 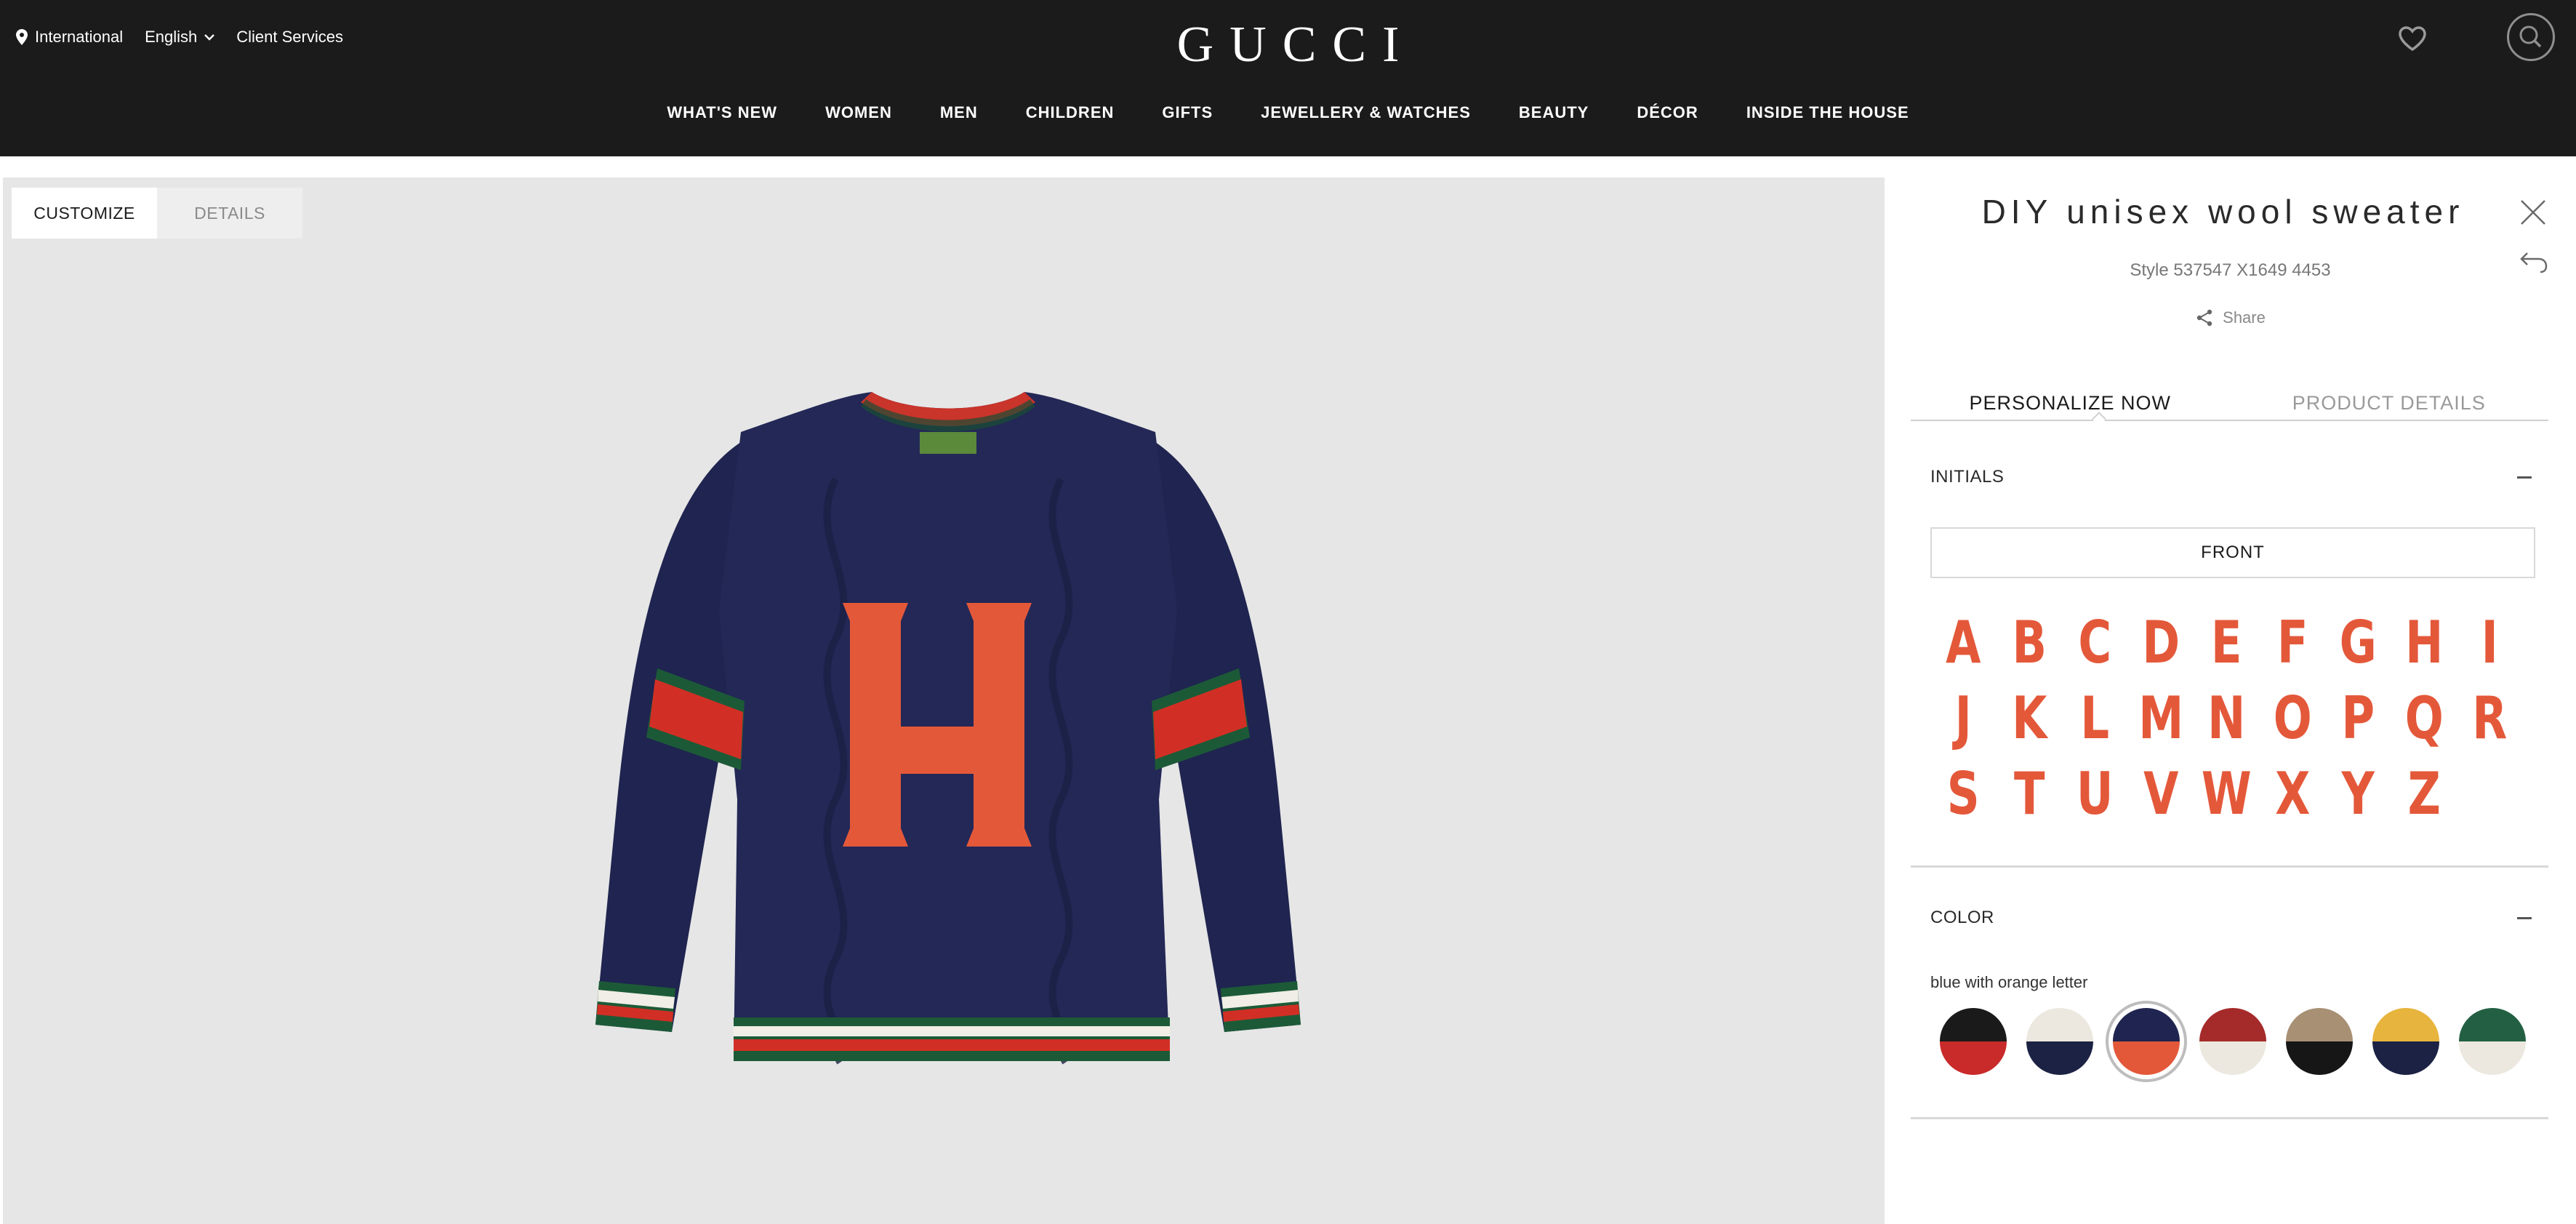 What do you see at coordinates (2226, 643) in the screenshot?
I see `letter-e: E` at bounding box center [2226, 643].